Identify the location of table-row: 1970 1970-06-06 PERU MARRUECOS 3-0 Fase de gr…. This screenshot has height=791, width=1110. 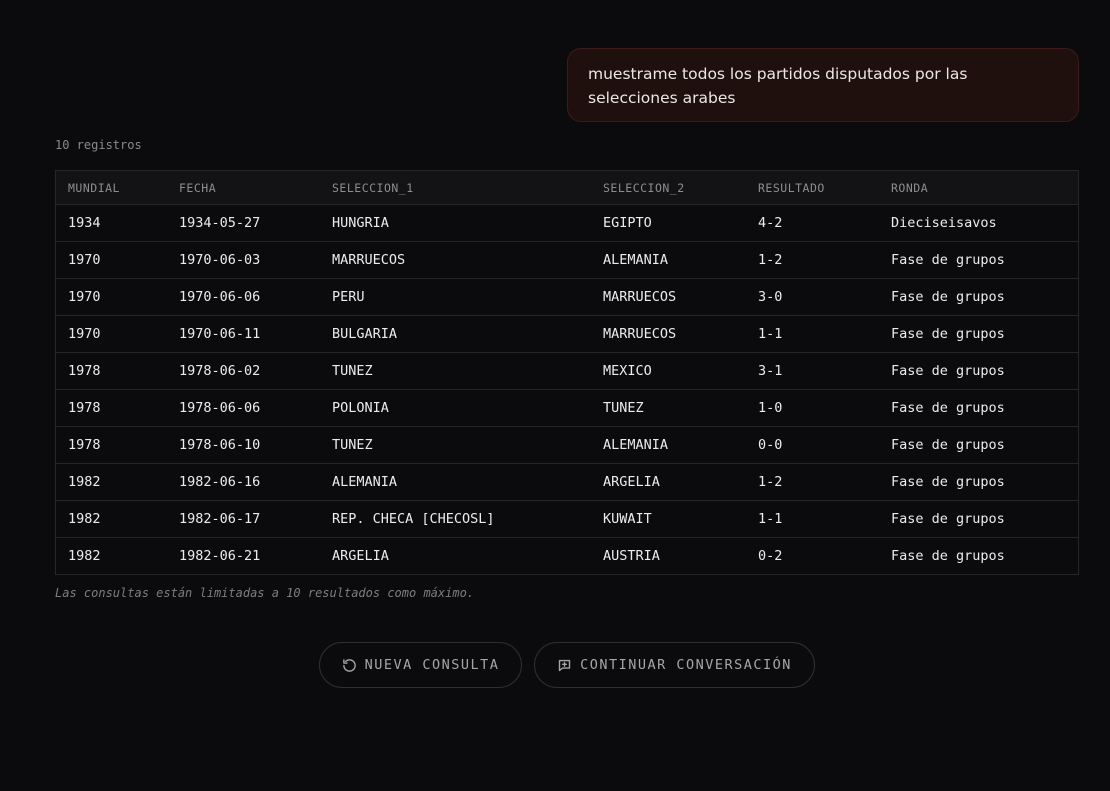
(567, 297).